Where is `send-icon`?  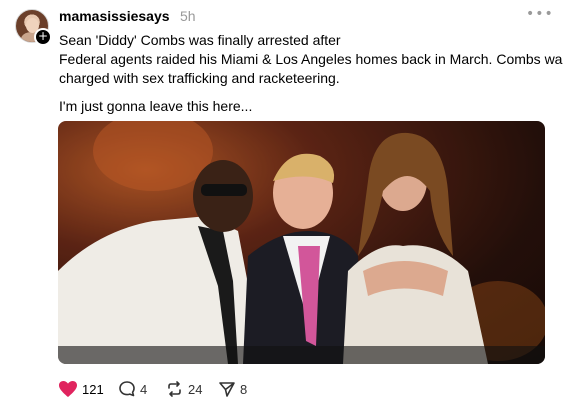 send-icon is located at coordinates (227, 389).